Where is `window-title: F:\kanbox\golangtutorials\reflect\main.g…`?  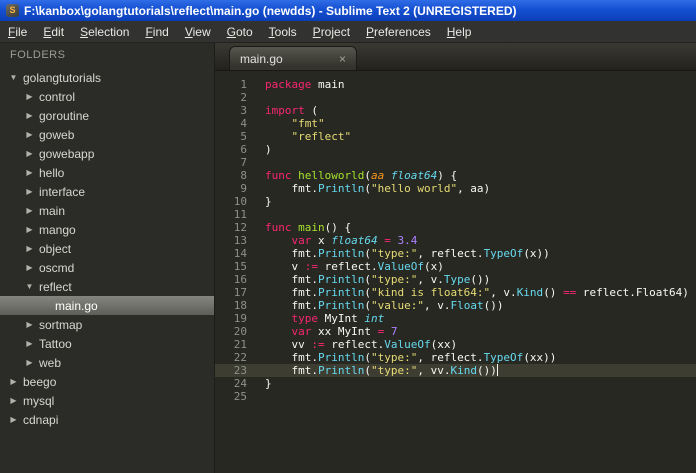 window-title: F:\kanbox\golangtutorials\reflect\main.g… is located at coordinates (270, 10).